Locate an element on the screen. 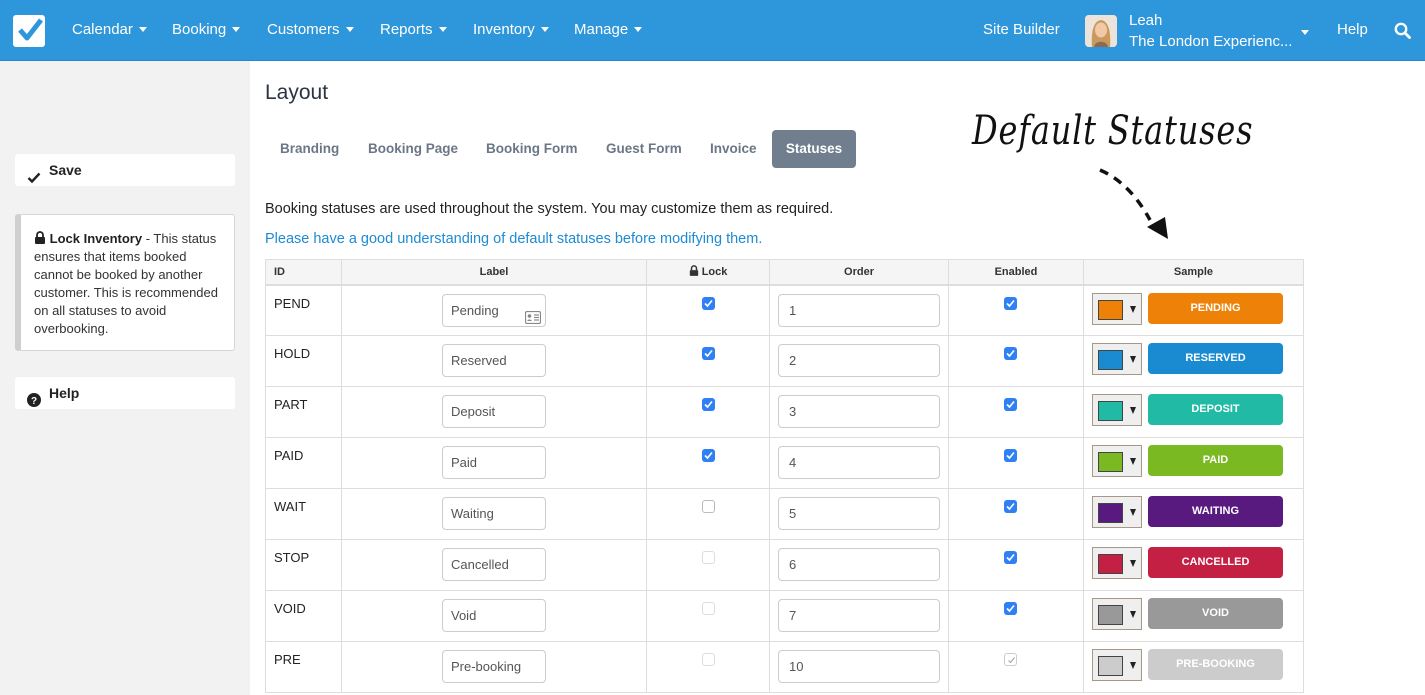 This screenshot has width=1425, height=695. tab-invoice: Invoice is located at coordinates (733, 149).